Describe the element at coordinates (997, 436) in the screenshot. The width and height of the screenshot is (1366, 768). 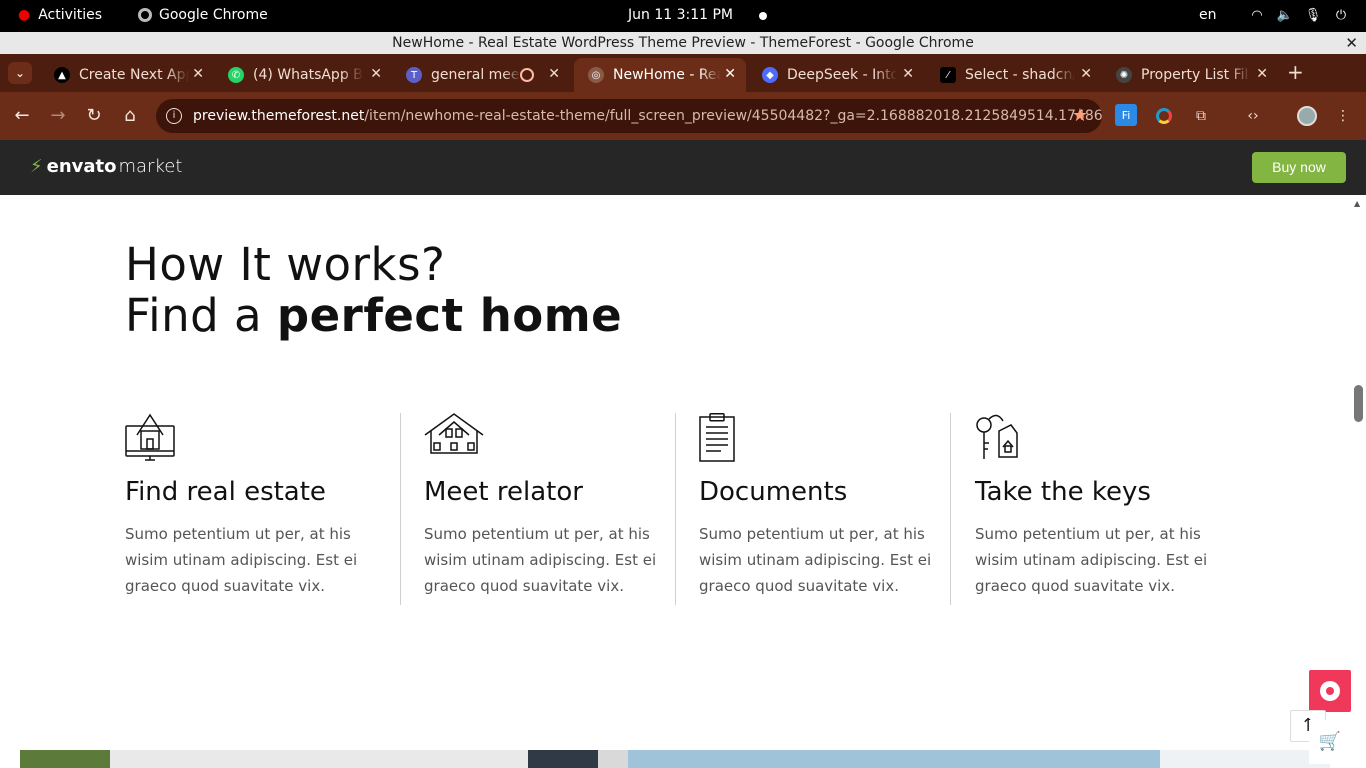
I see `keys-icon` at that location.